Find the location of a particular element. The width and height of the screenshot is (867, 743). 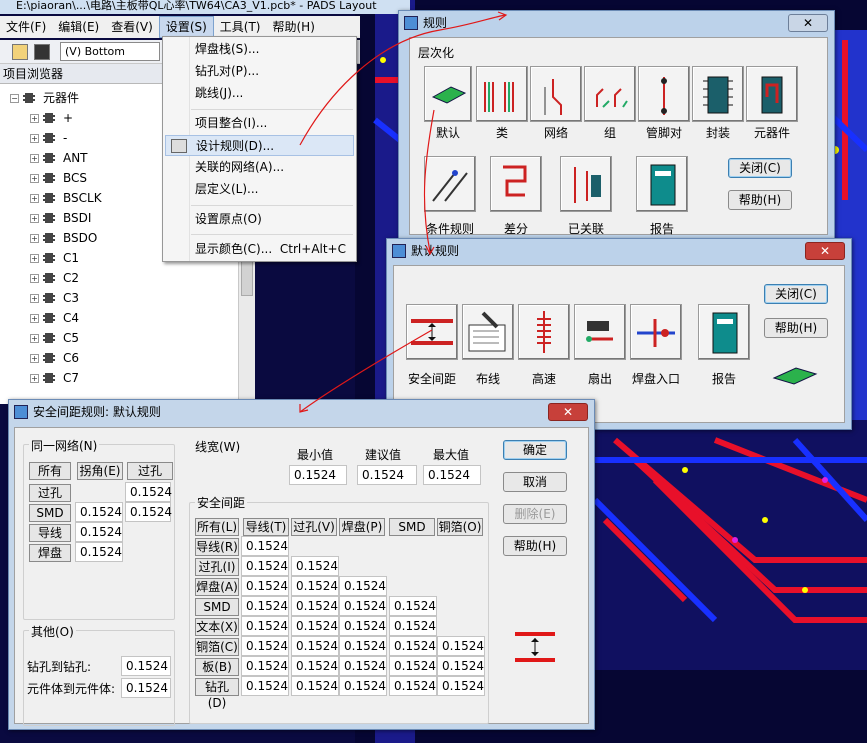

clearance-row-trace: 导线(R) is located at coordinates (217, 547).